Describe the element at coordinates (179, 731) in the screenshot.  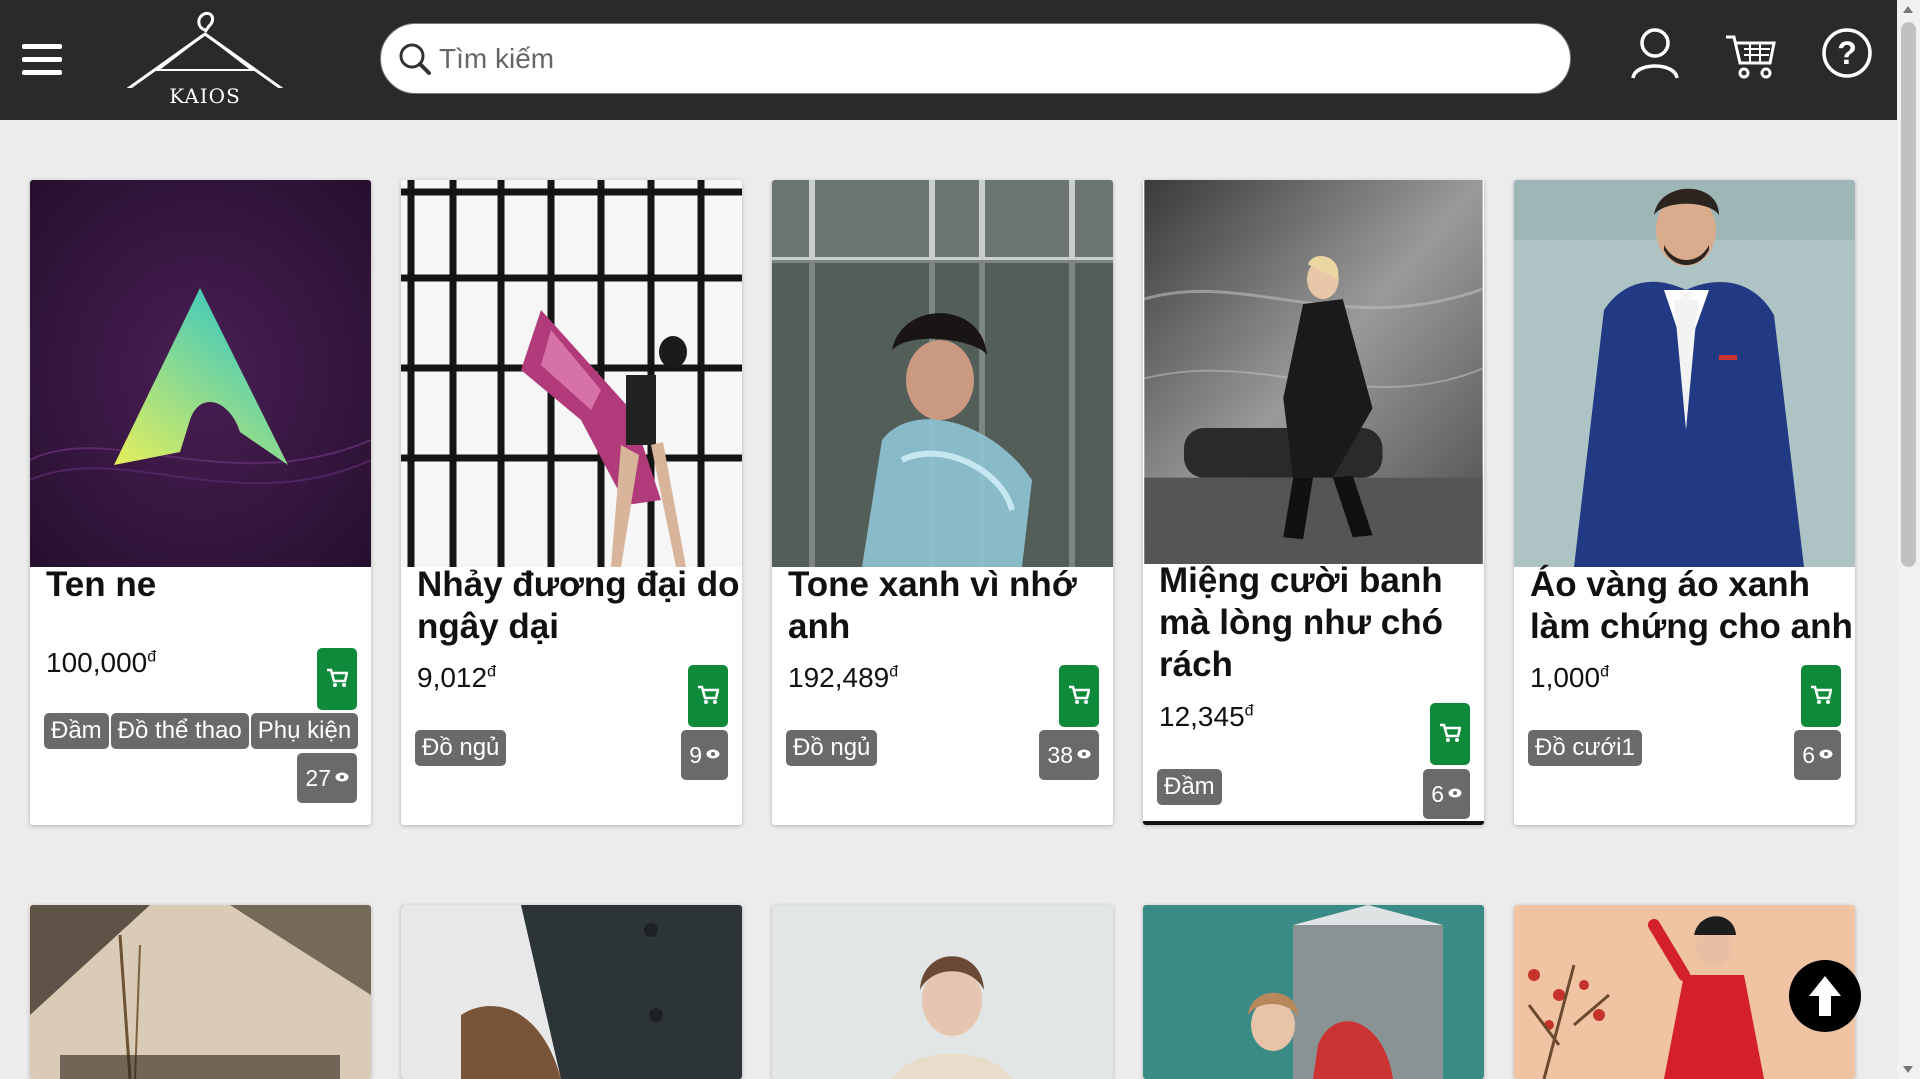
I see `category-tag: Đồ thể thao` at that location.